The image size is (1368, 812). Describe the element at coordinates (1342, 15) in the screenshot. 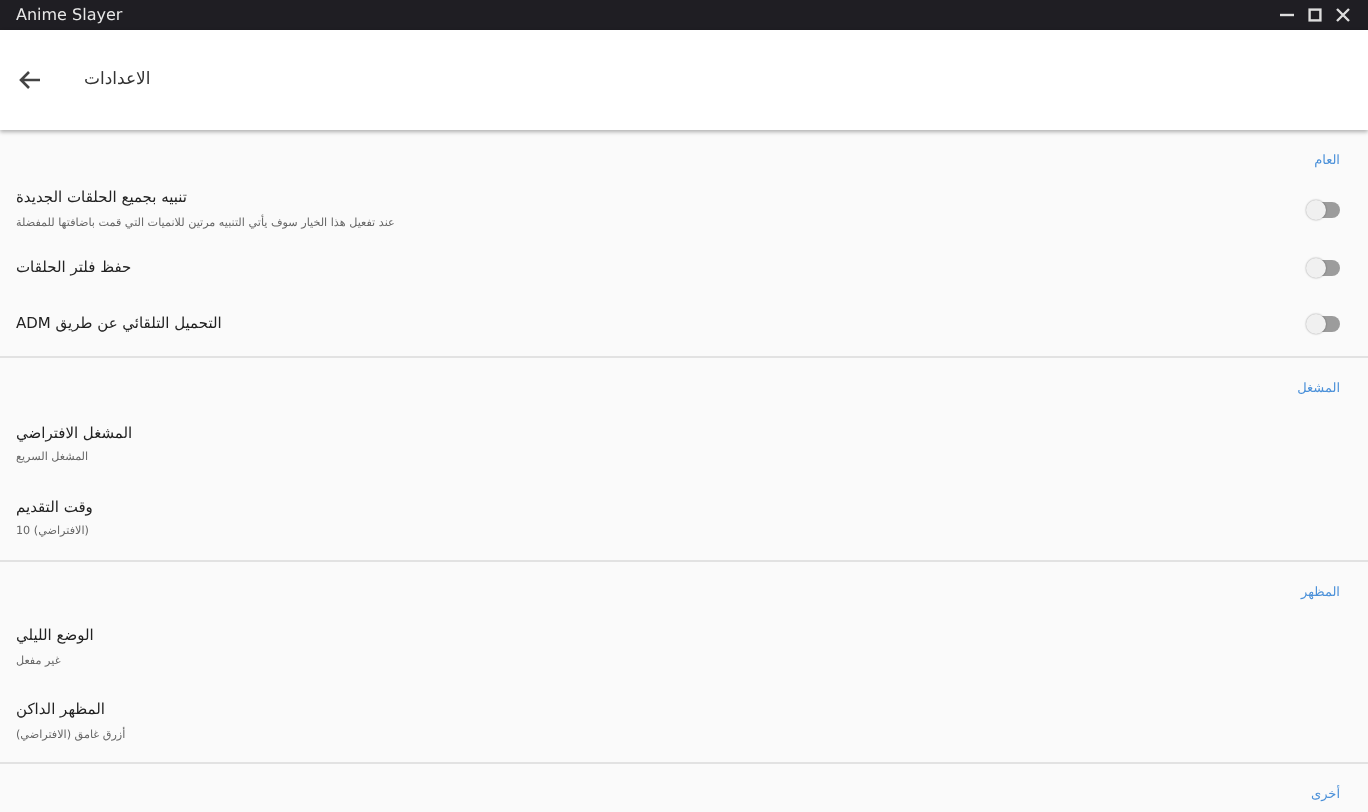

I see `close-icon` at that location.